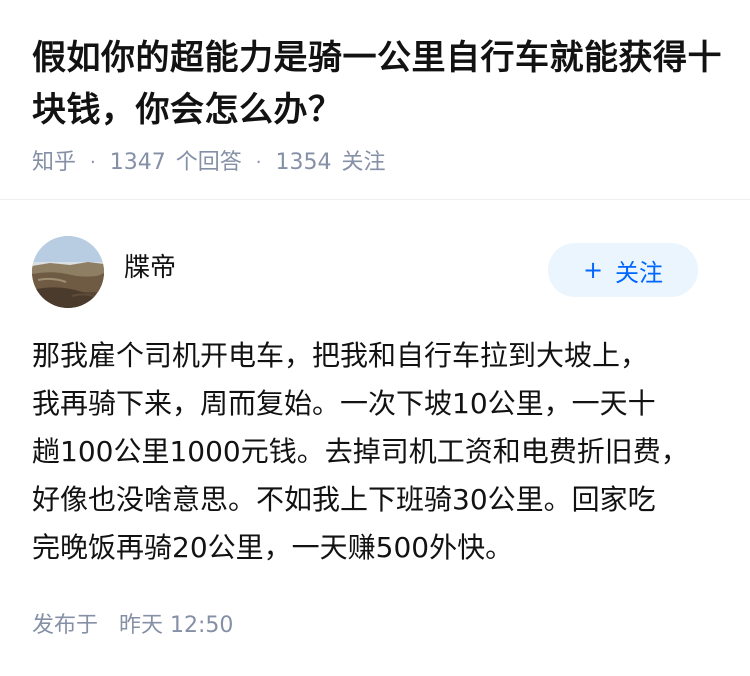  I want to click on answer-line: 趟100公里1000元钱。去掉司机工资和电费折旧费，, so click(360, 451).